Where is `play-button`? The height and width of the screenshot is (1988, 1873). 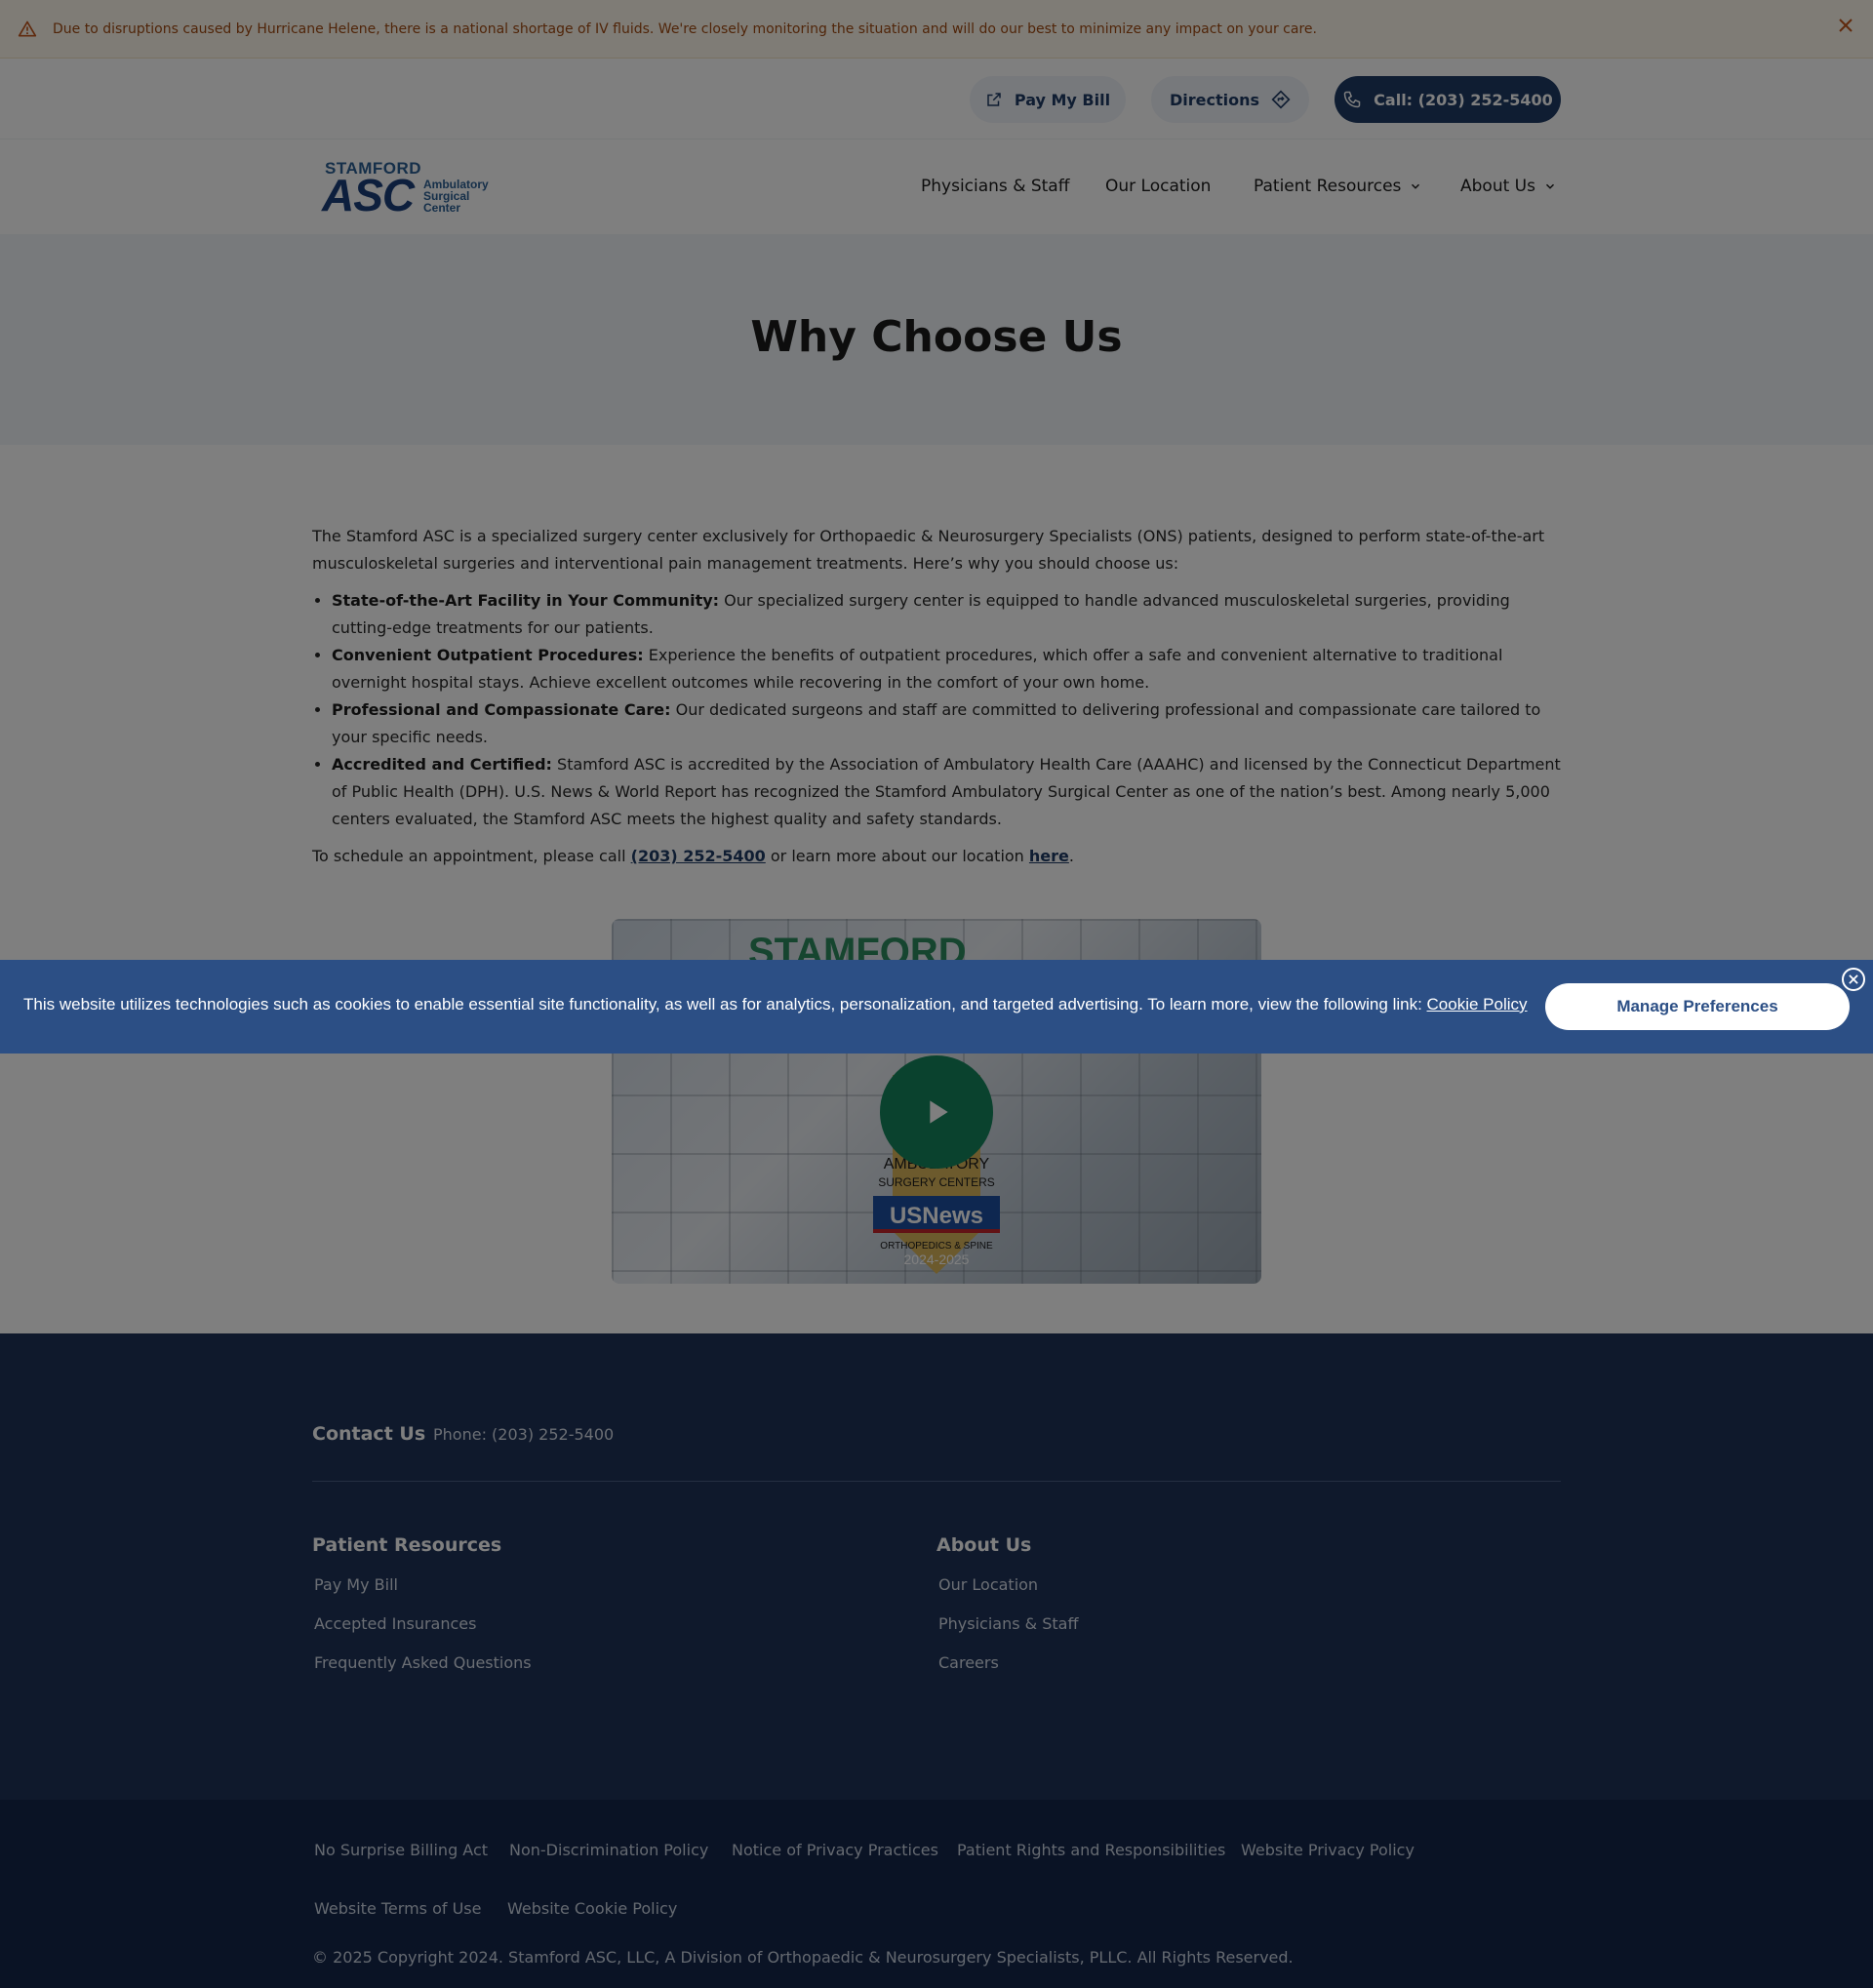
play-button is located at coordinates (936, 1112).